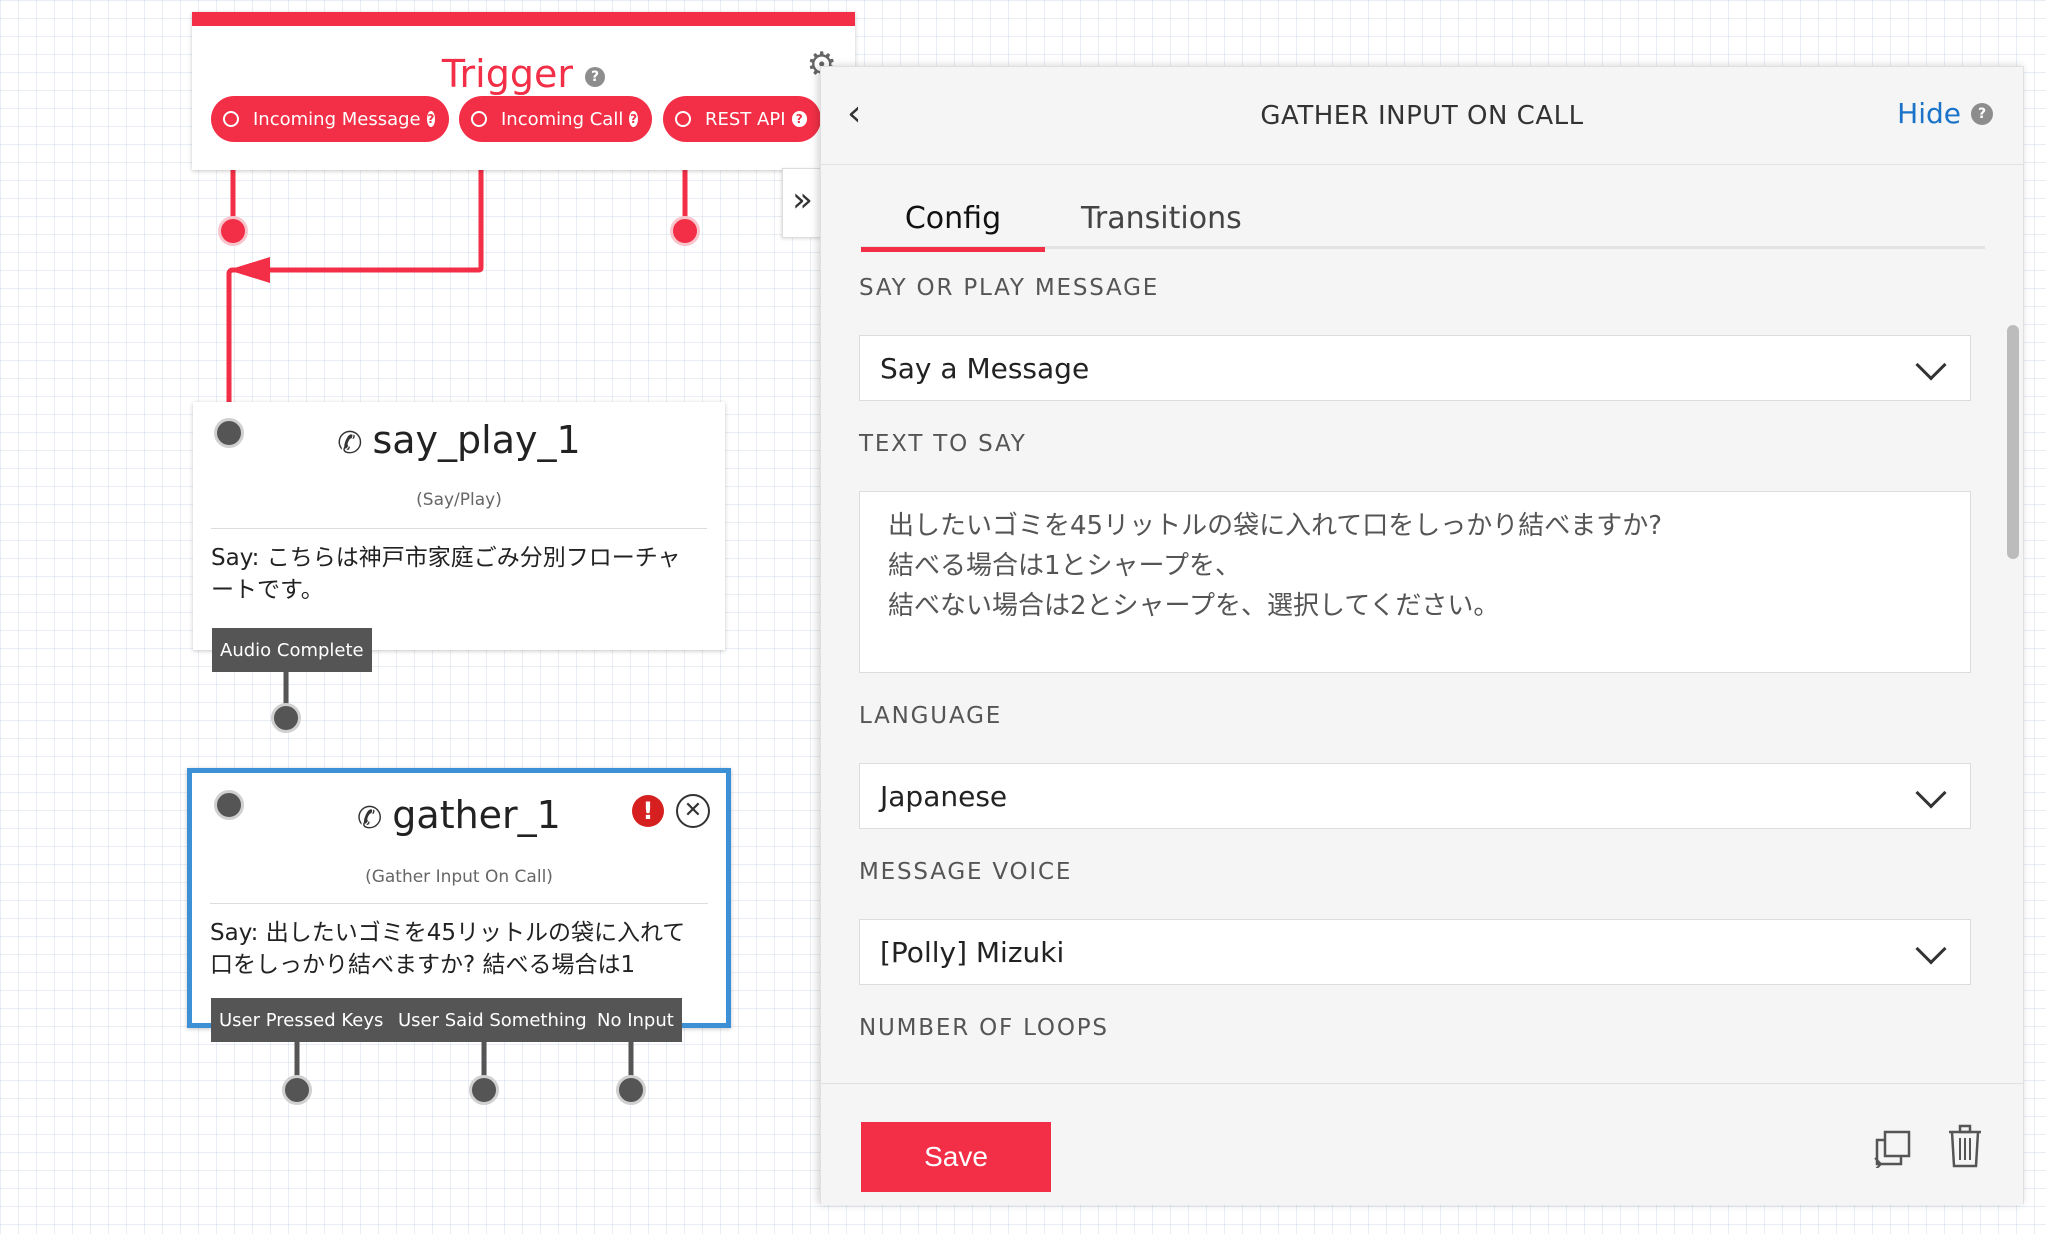  Describe the element at coordinates (492, 1020) in the screenshot. I see `transition-user-said-something: User Said Something` at that location.